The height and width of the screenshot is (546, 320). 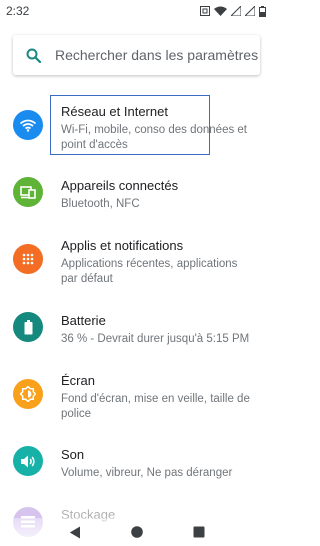 I want to click on apps-icon, so click(x=28, y=259).